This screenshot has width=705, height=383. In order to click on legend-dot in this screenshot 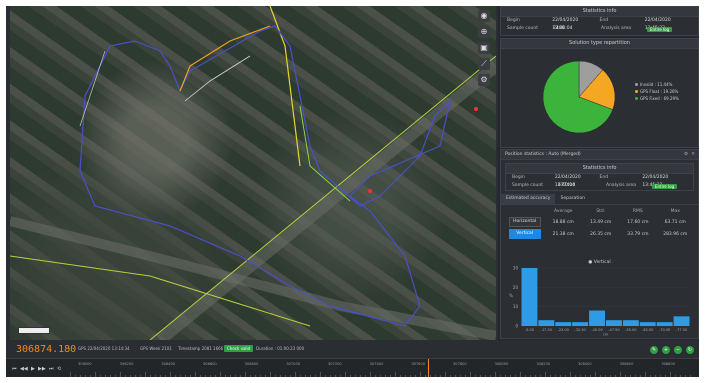, I will do `click(636, 84)`.